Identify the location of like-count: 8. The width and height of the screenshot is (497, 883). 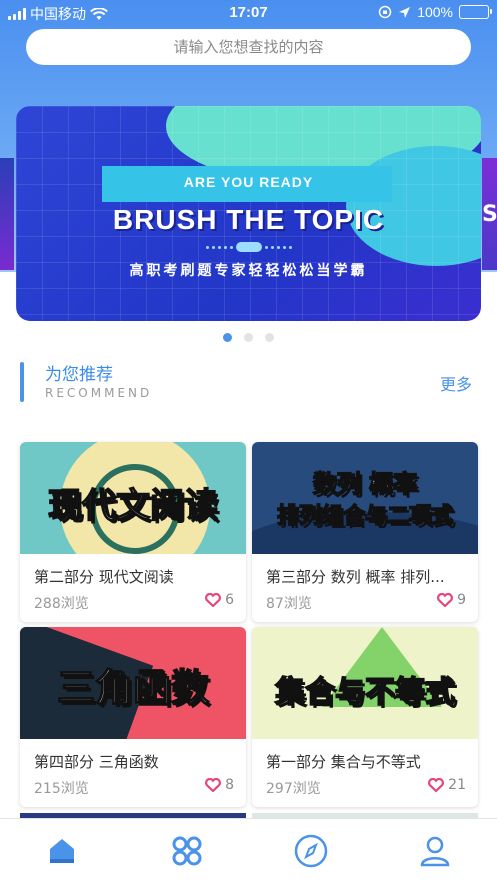
(229, 785).